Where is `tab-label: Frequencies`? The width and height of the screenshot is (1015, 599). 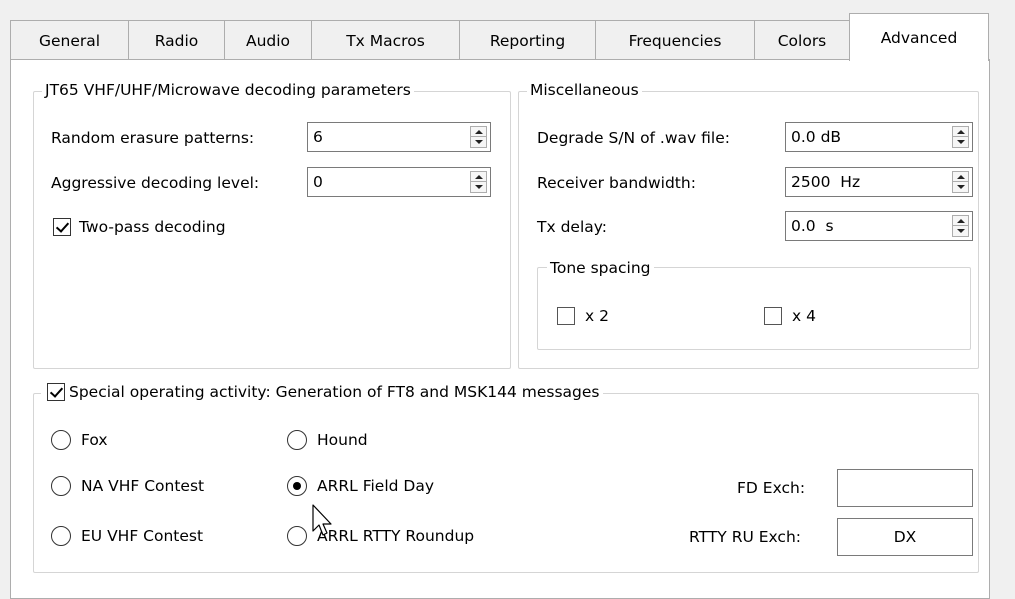 tab-label: Frequencies is located at coordinates (675, 40).